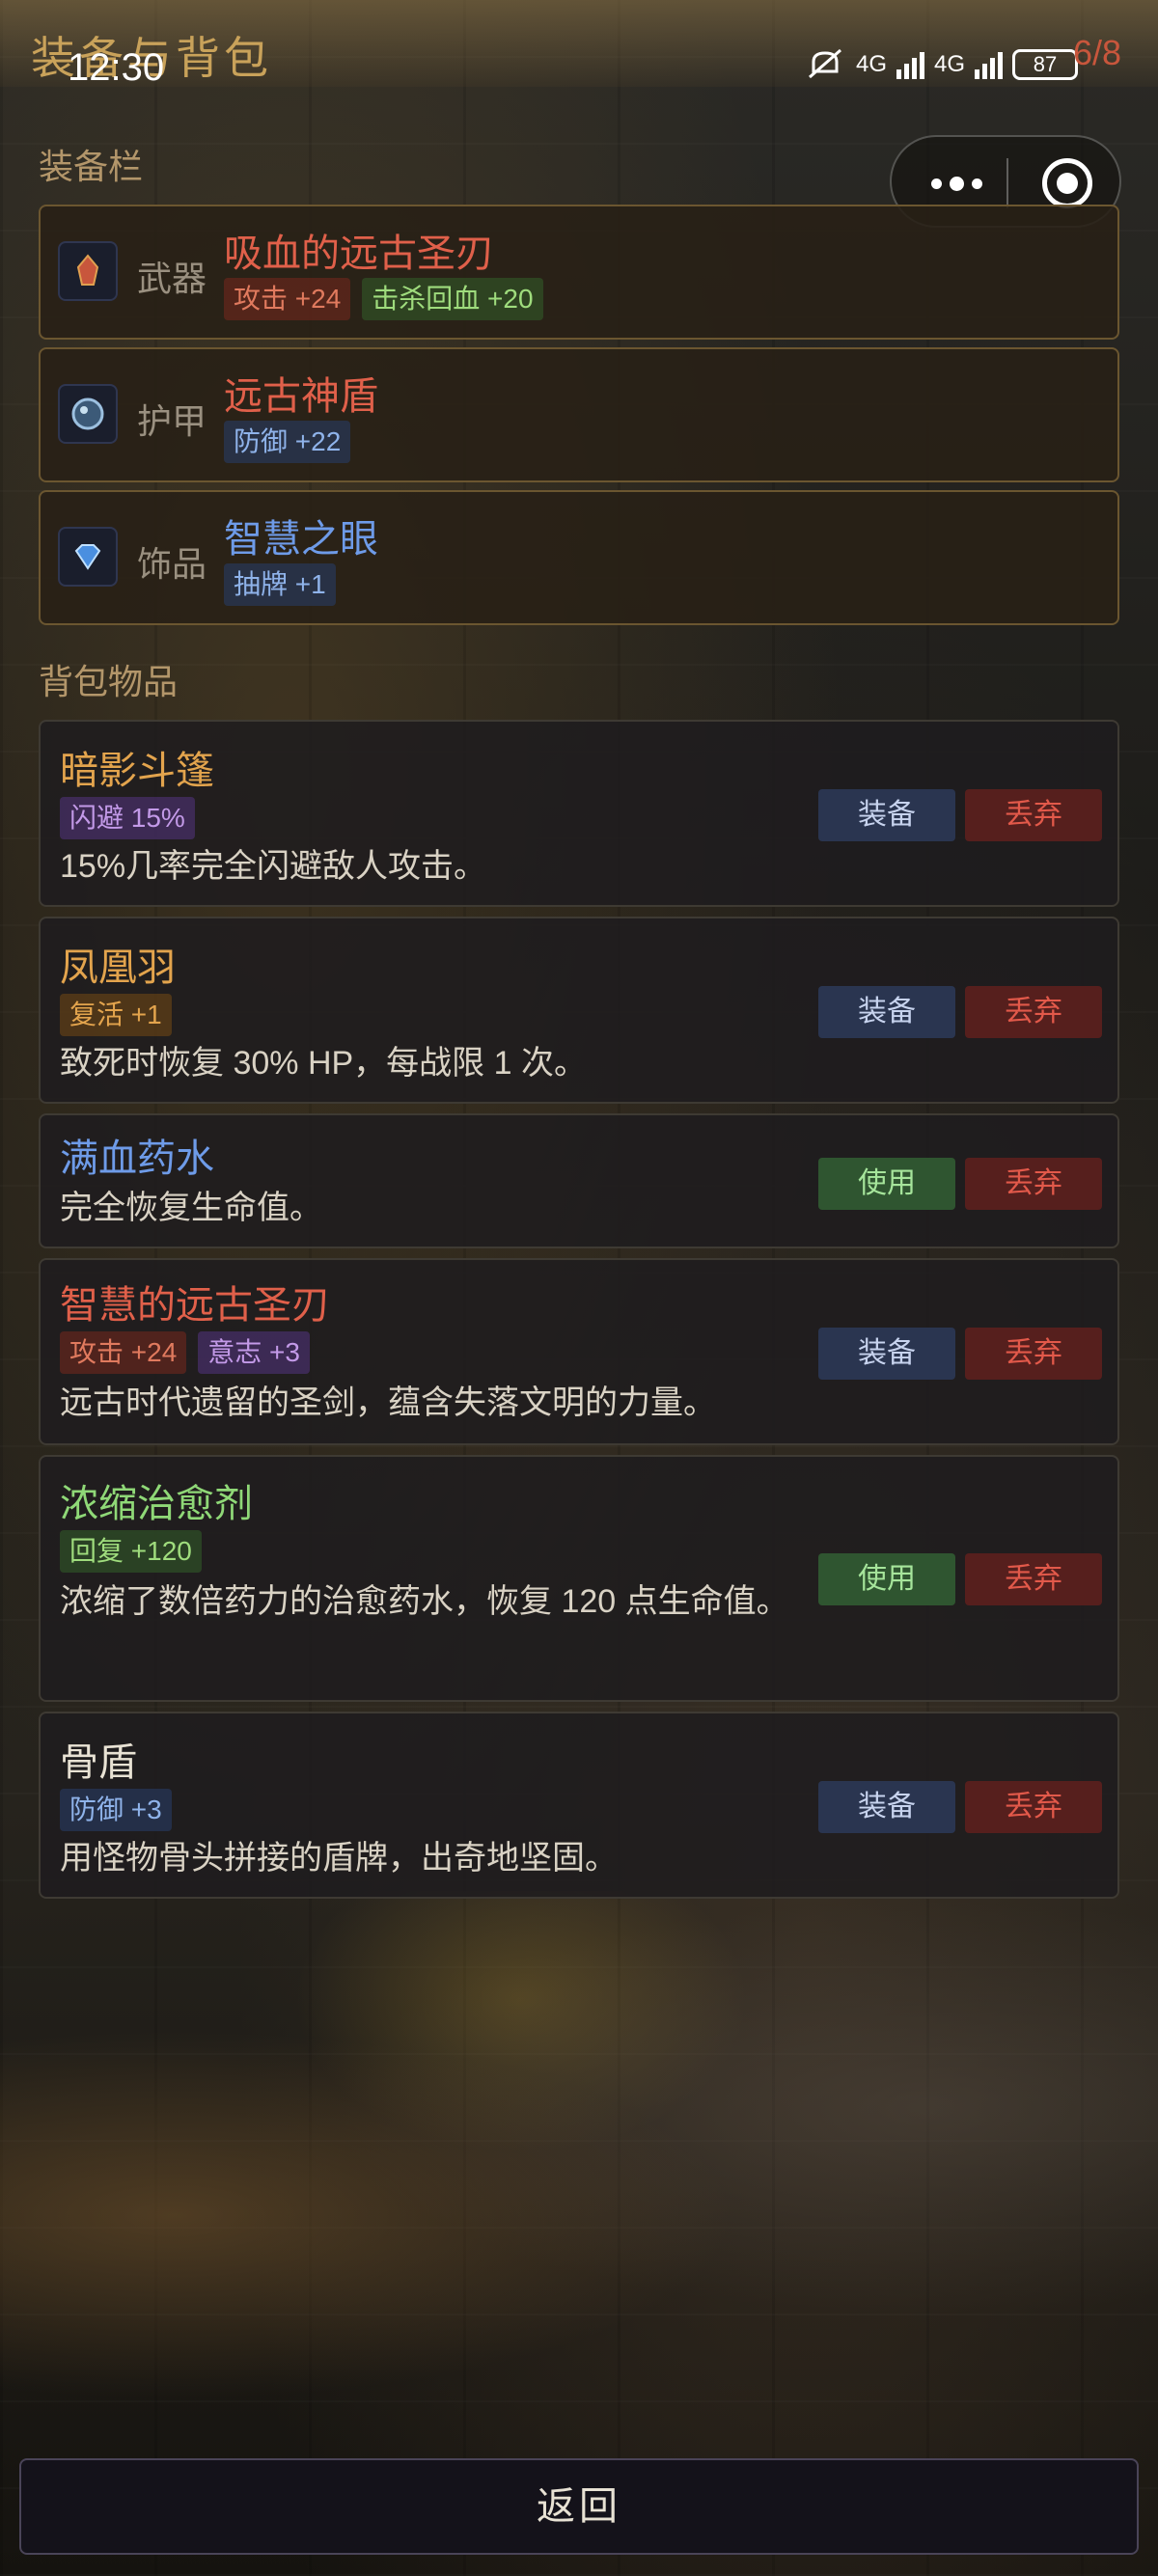 The width and height of the screenshot is (1158, 2576). What do you see at coordinates (195, 1305) in the screenshot?
I see `item-name: 智慧的远古圣刃` at bounding box center [195, 1305].